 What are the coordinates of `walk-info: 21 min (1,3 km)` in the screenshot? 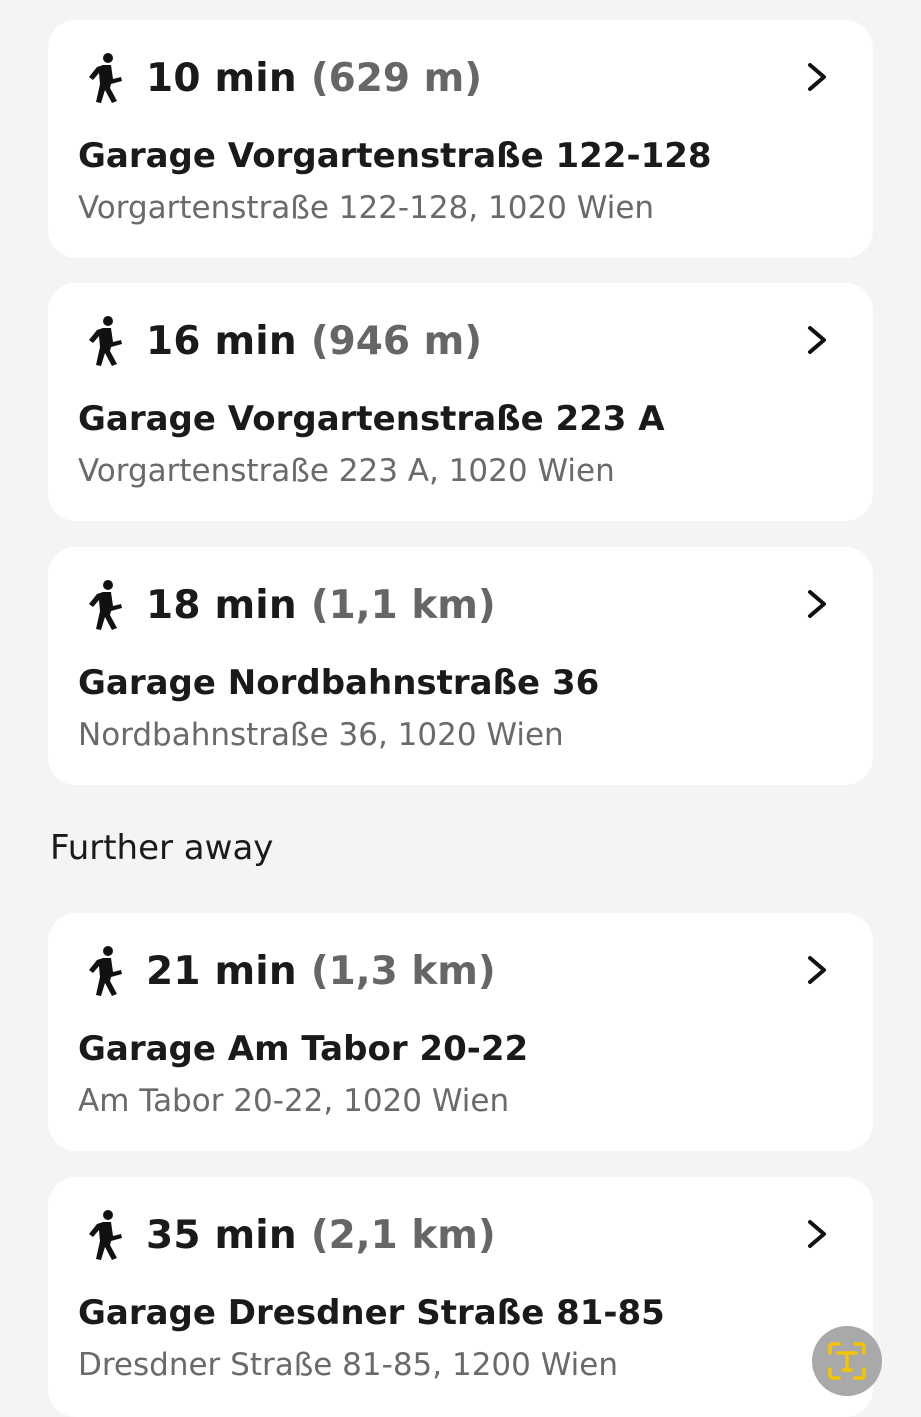 It's located at (290, 971).